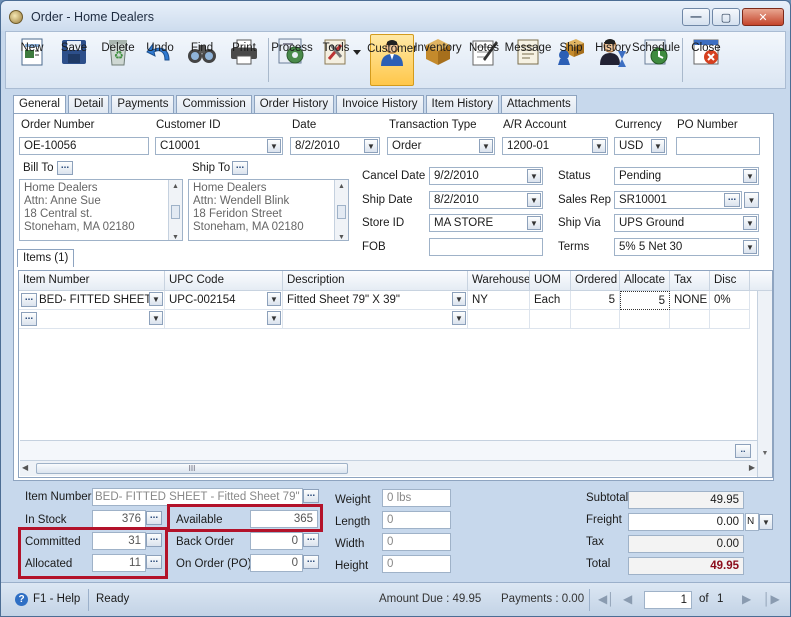 The height and width of the screenshot is (617, 791). What do you see at coordinates (690, 319) in the screenshot?
I see `new-row-tax-cell` at bounding box center [690, 319].